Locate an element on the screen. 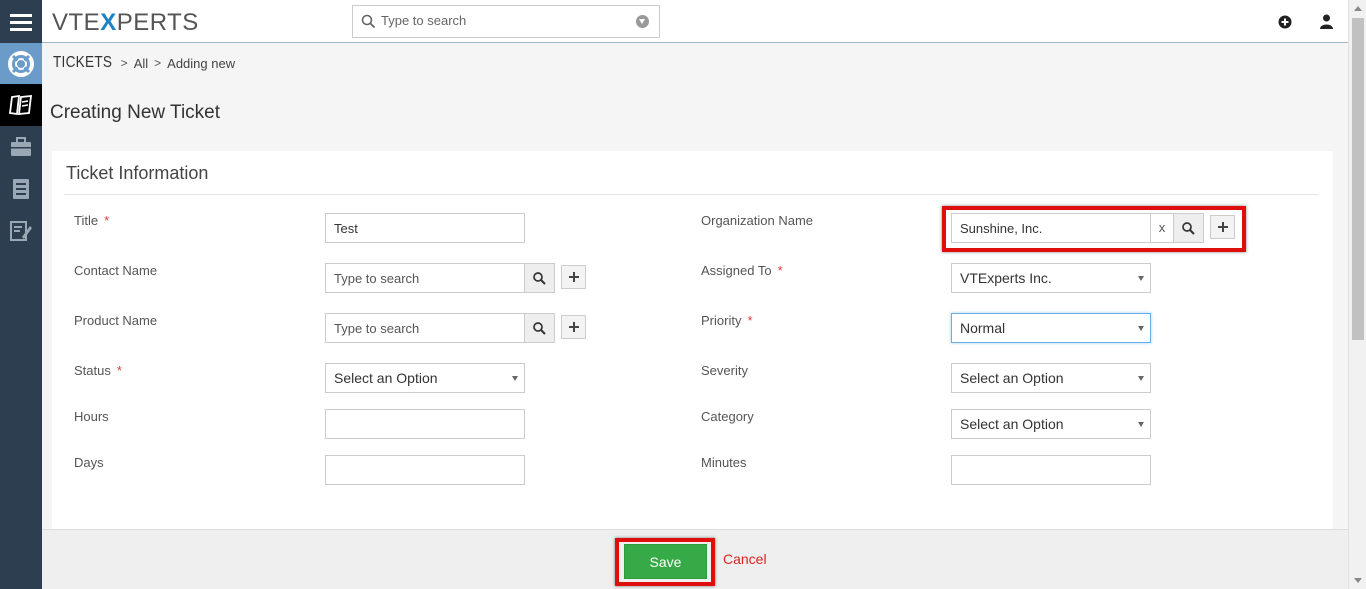  user-icon is located at coordinates (1326, 23).